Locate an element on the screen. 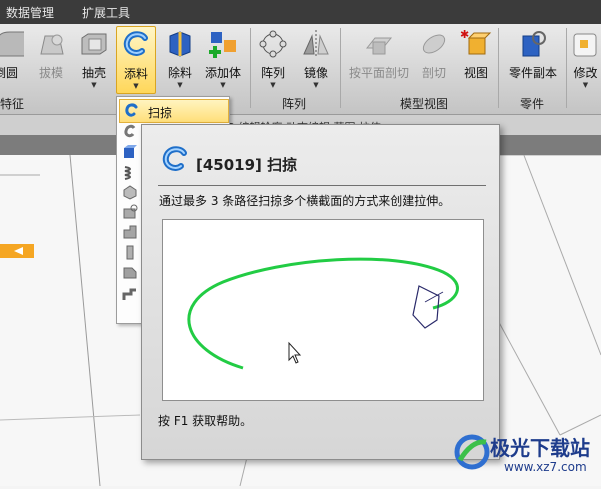  view-button: ✱ 视图 is located at coordinates (476, 59).